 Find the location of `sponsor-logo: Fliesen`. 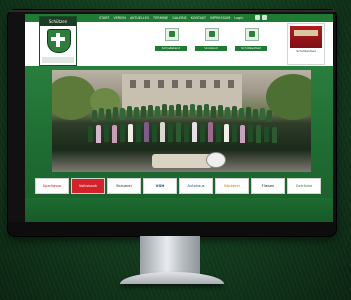

sponsor-logo: Fliesen is located at coordinates (268, 186).